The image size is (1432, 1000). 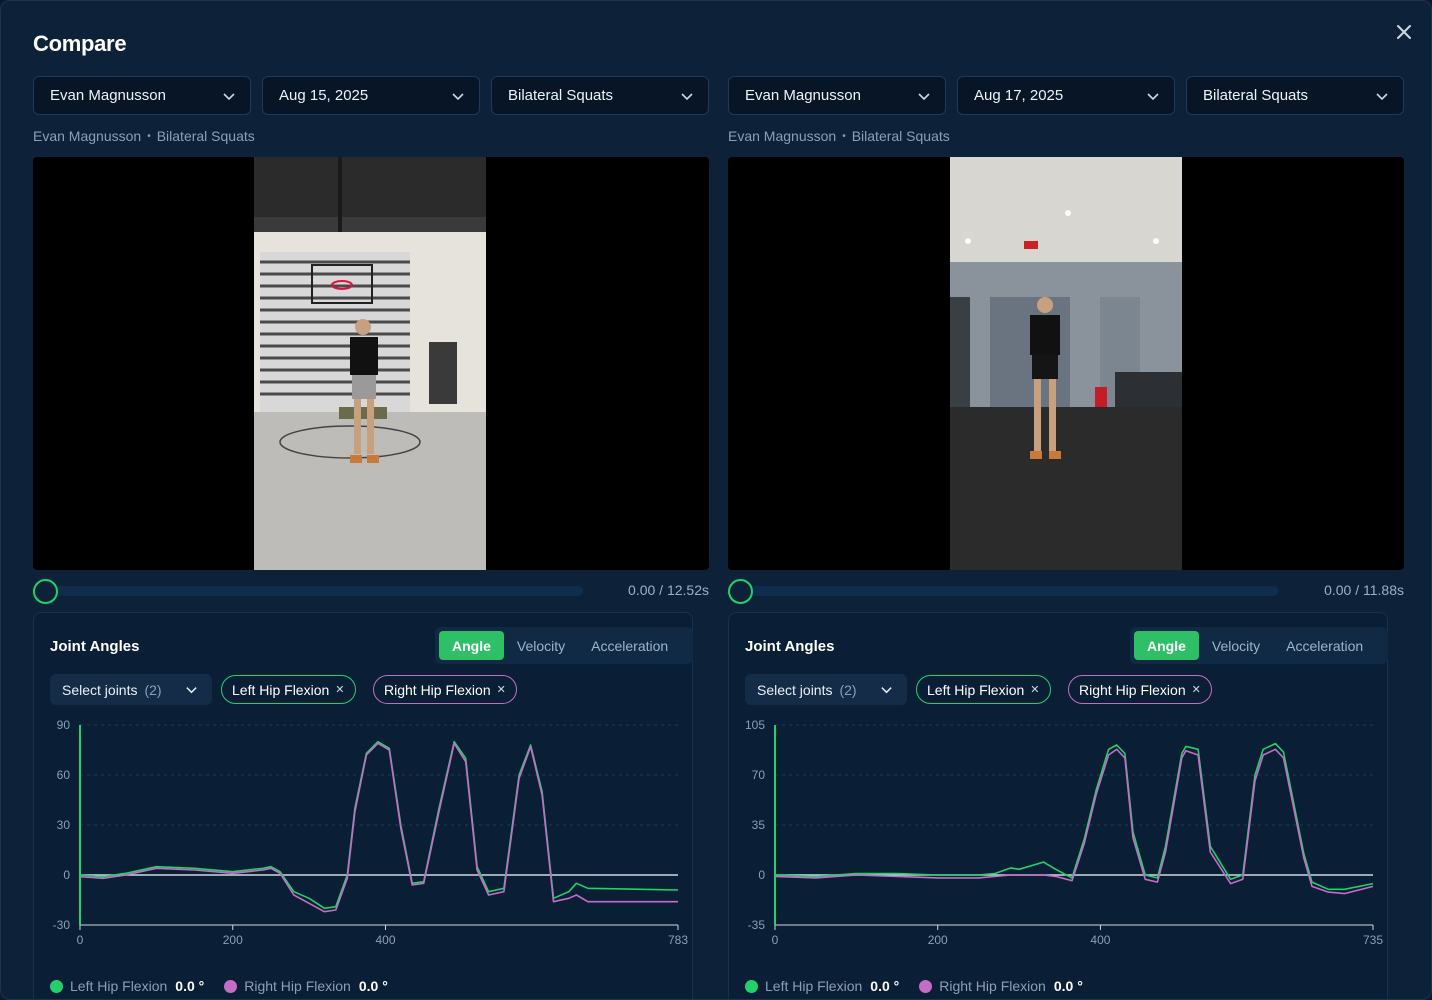 I want to click on legend-label: Left Hip Flexion, so click(x=119, y=986).